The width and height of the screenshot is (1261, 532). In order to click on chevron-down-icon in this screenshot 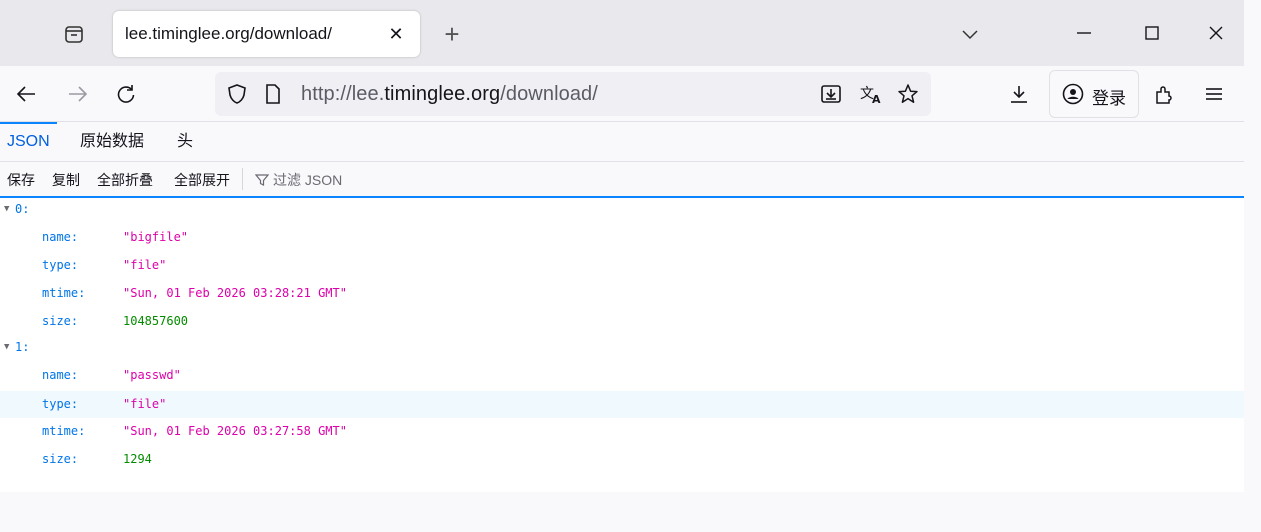, I will do `click(970, 34)`.